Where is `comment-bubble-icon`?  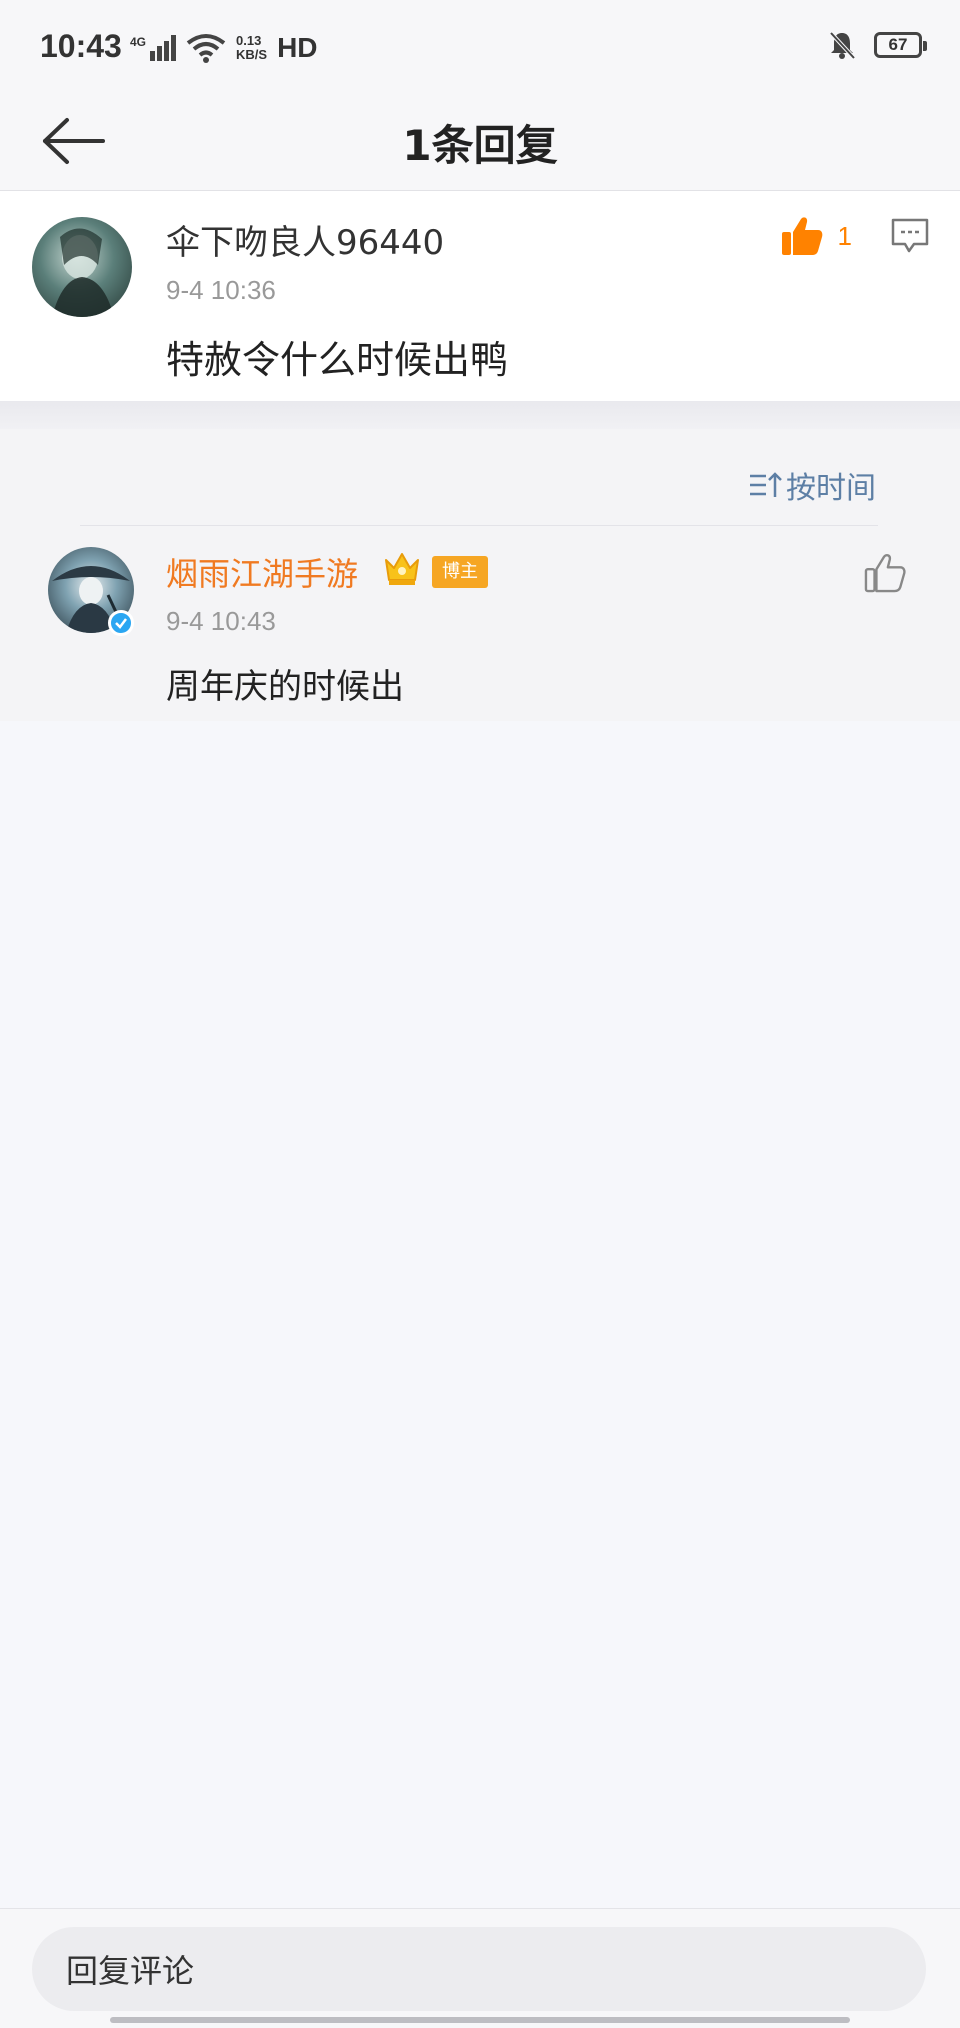
comment-bubble-icon is located at coordinates (910, 235).